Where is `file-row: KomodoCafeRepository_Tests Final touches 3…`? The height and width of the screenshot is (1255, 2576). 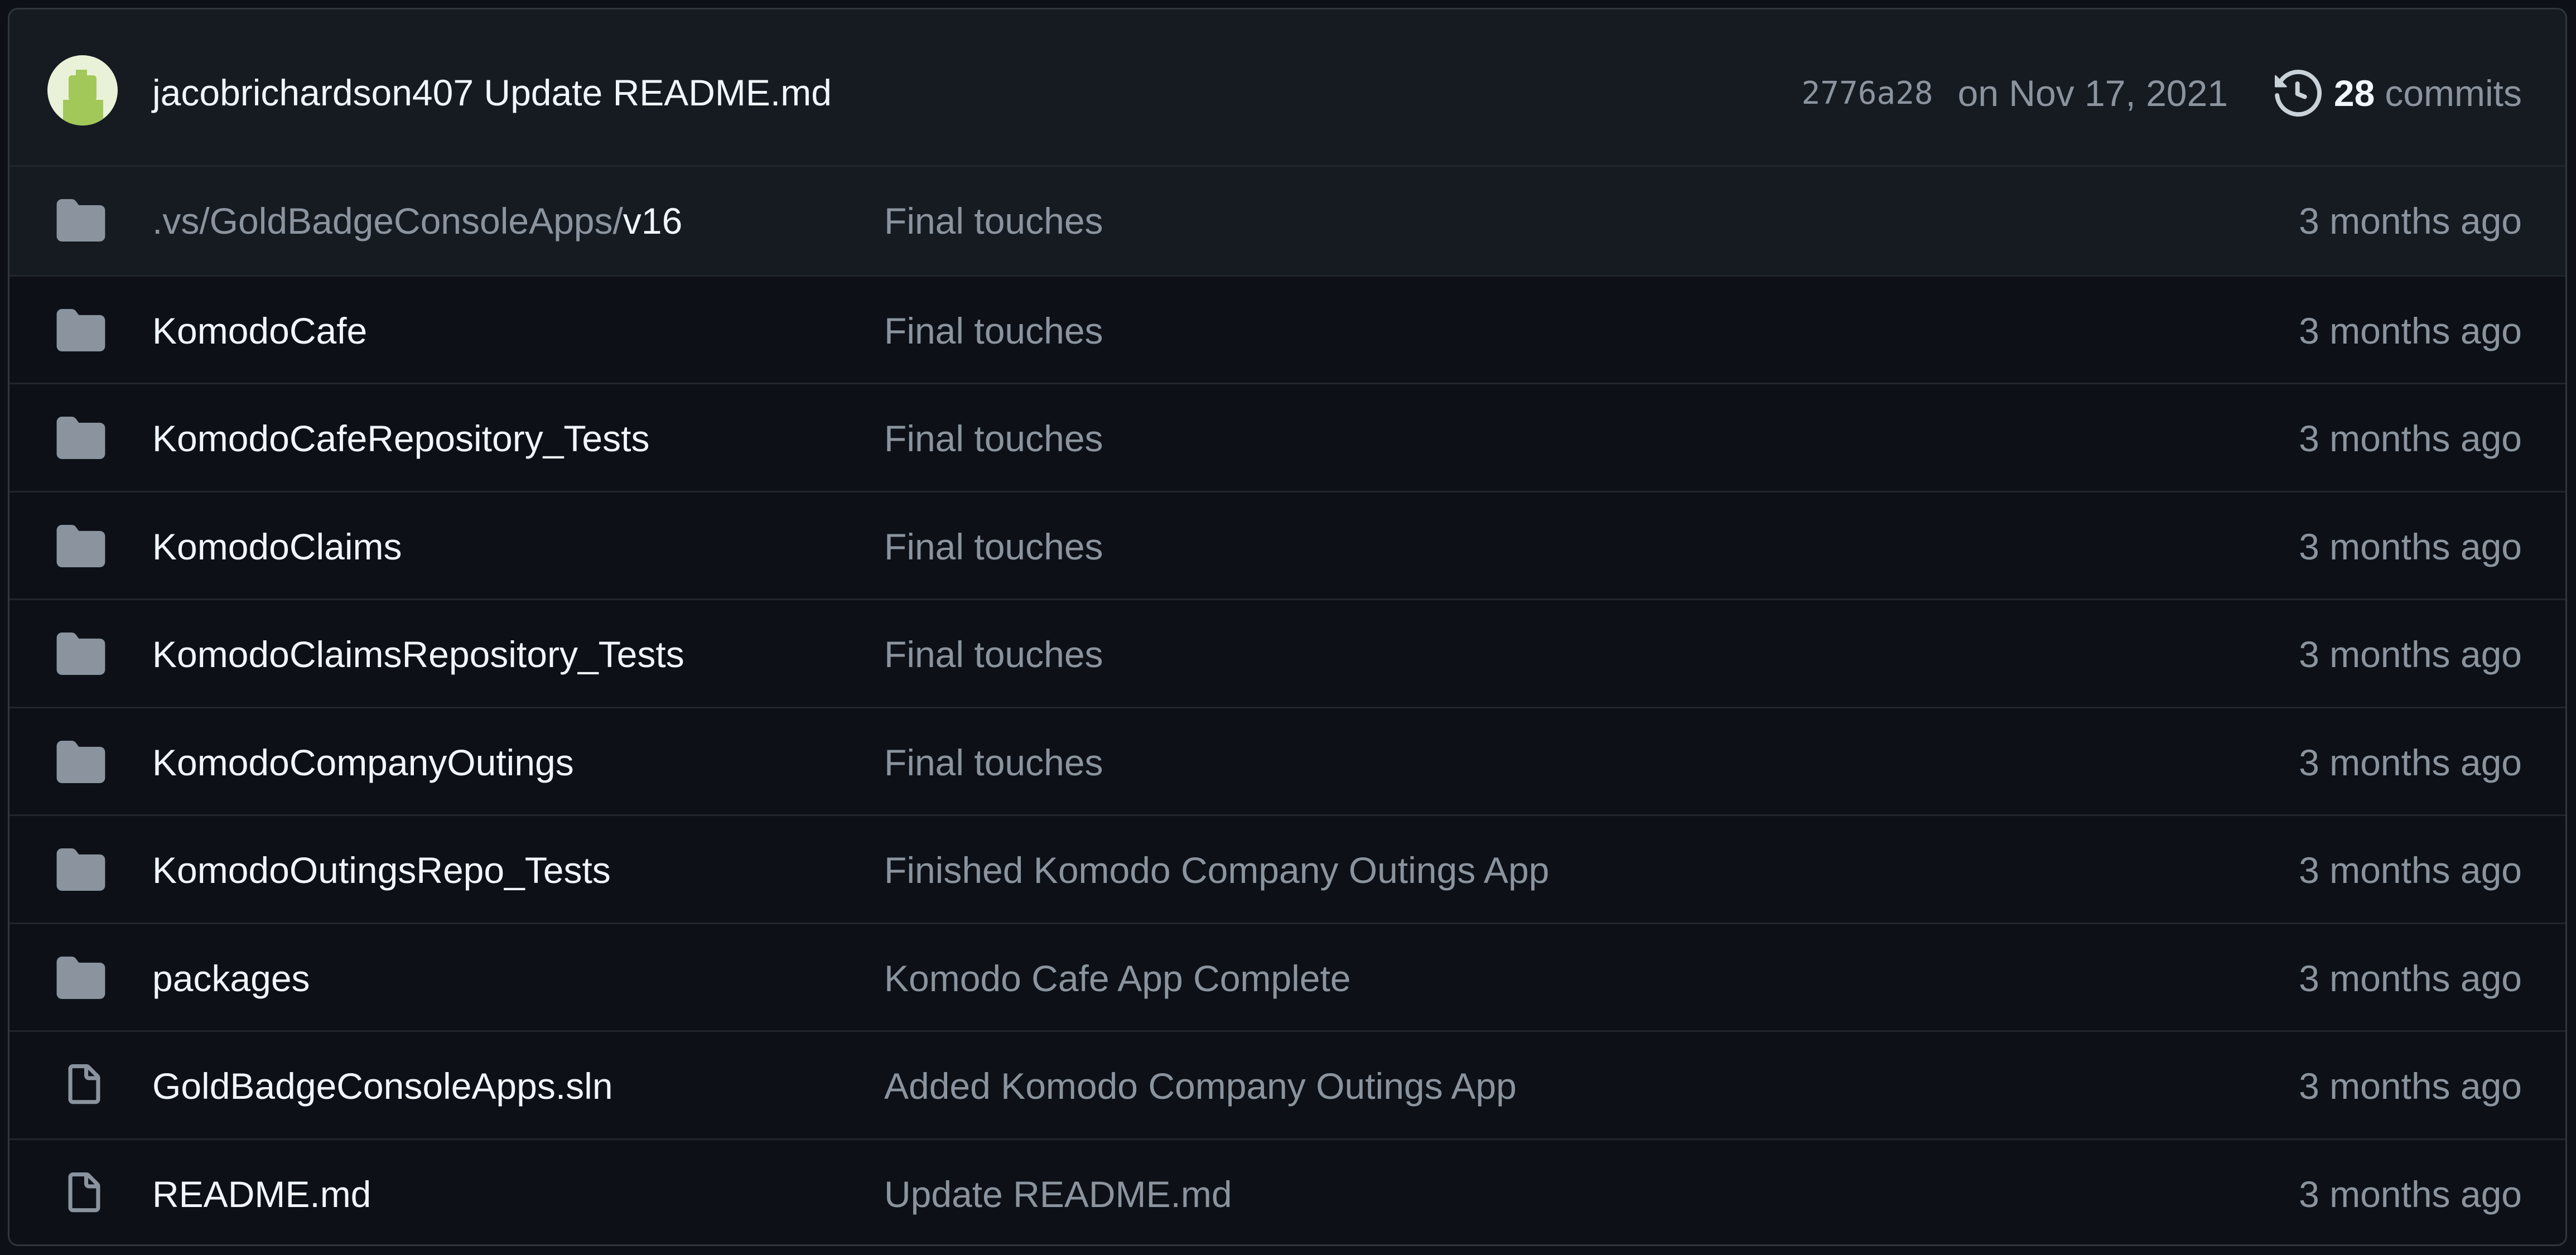 file-row: KomodoCafeRepository_Tests Final touches 3… is located at coordinates (1287, 437).